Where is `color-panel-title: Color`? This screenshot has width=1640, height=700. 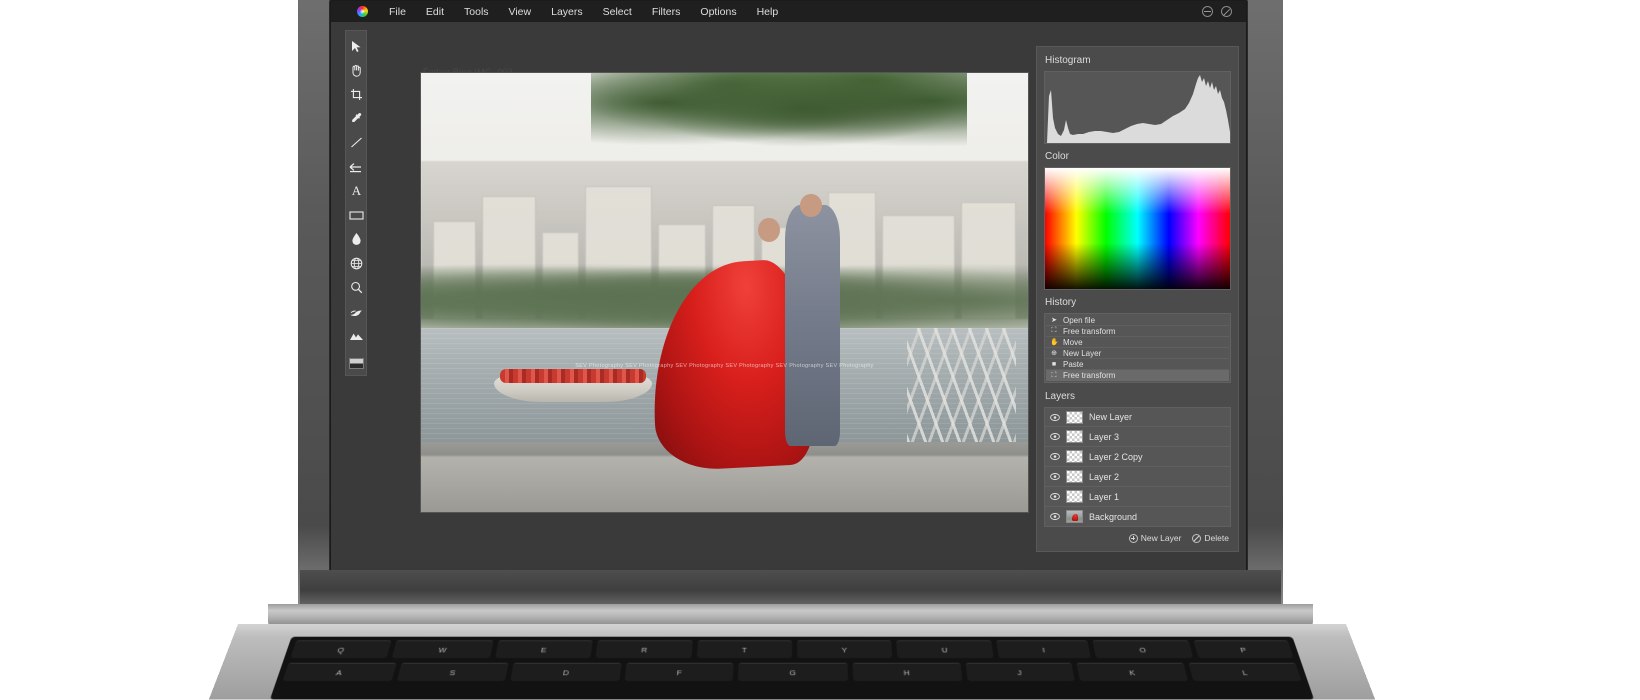 color-panel-title: Color is located at coordinates (1057, 156).